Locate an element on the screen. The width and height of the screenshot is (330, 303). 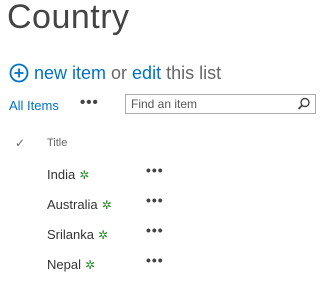
item-title-link: Australia is located at coordinates (72, 205).